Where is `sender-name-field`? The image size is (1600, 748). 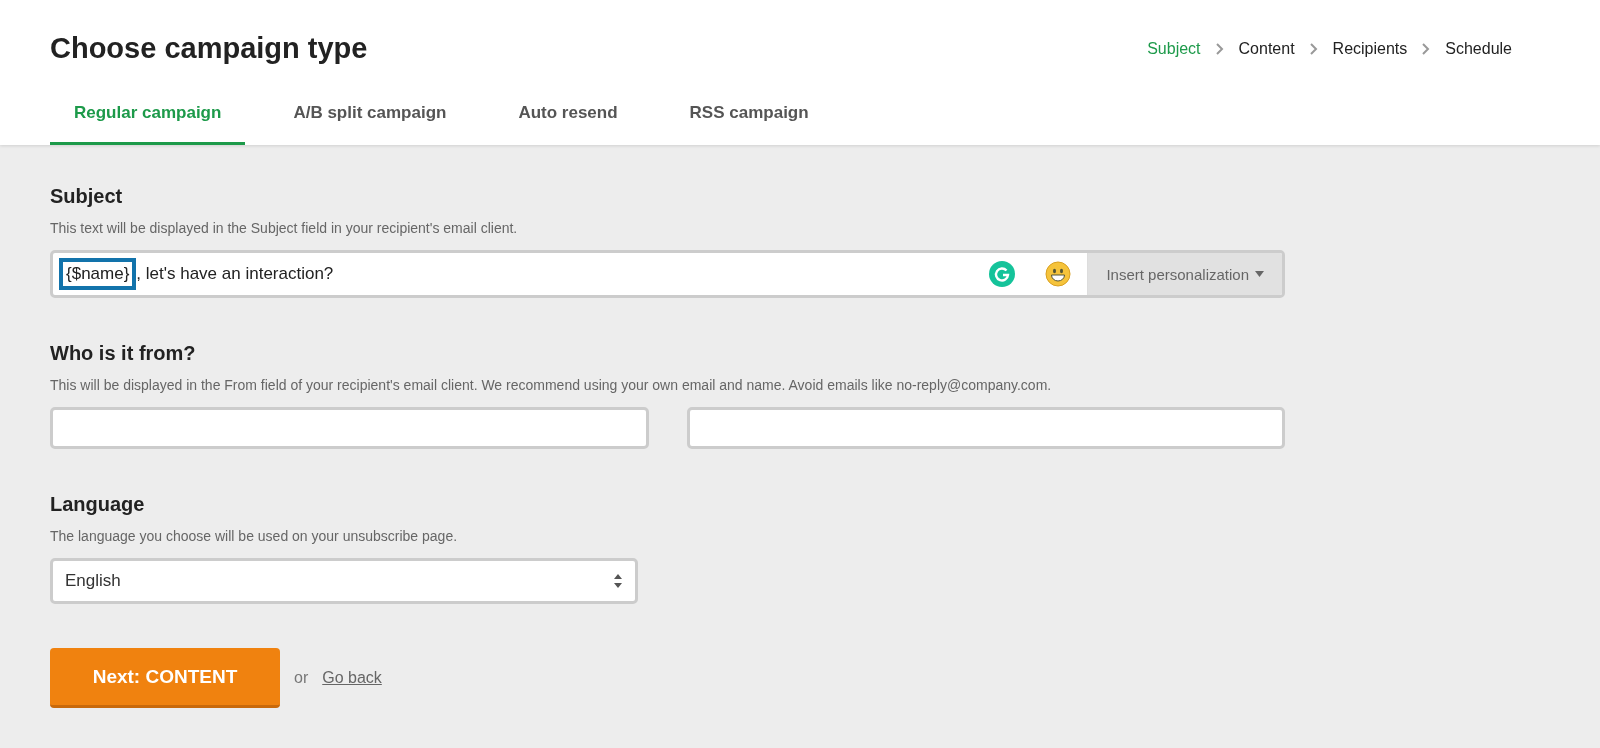 sender-name-field is located at coordinates (985, 428).